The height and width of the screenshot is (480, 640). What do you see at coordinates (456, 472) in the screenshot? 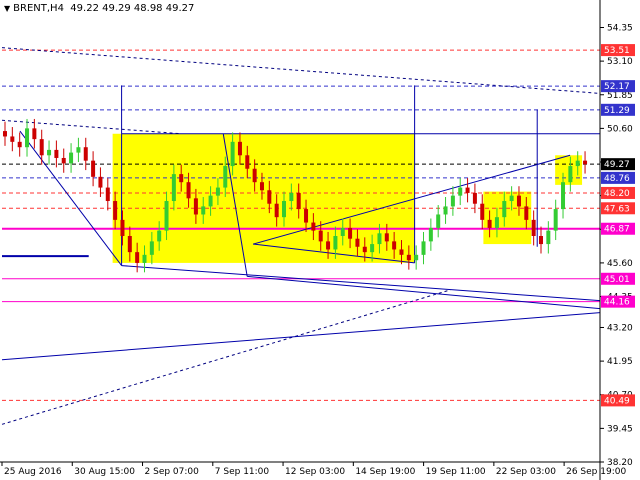
I see `x-tick-label: 19 Sep 11:00` at bounding box center [456, 472].